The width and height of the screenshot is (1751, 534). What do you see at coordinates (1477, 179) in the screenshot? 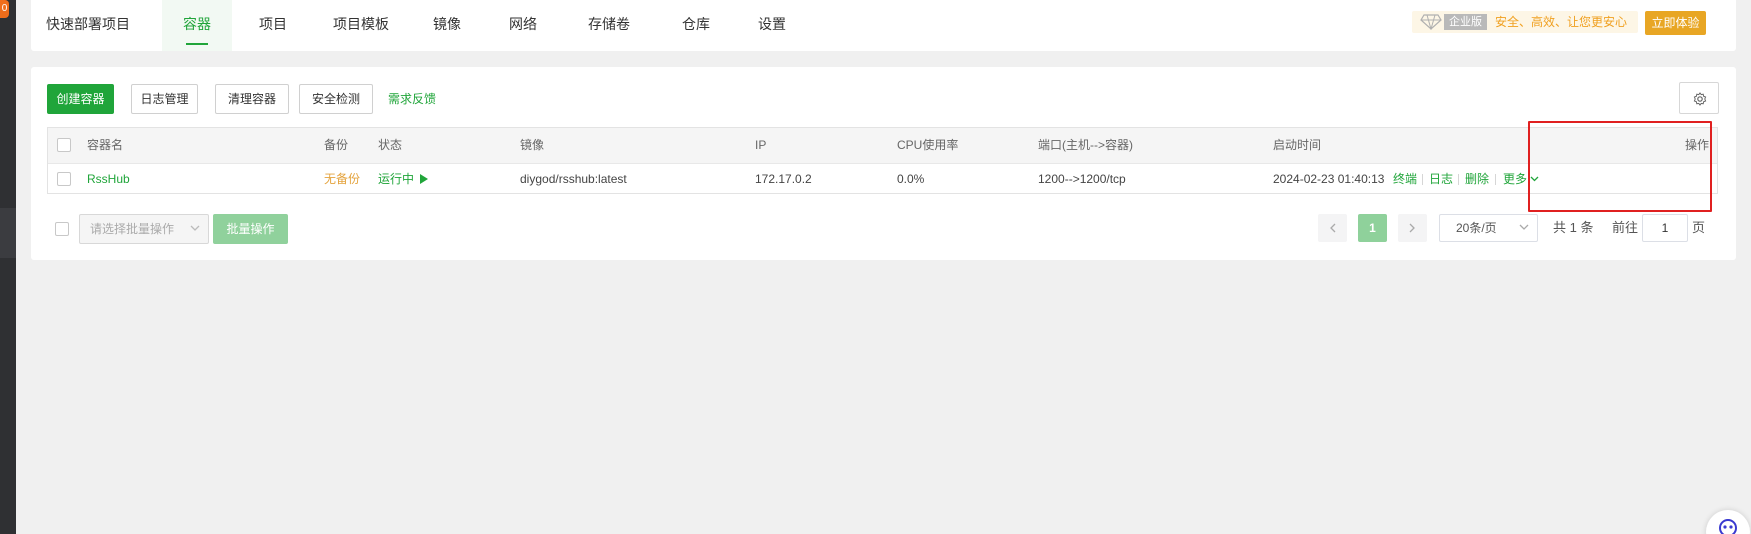
I see `delete-link: 删除` at bounding box center [1477, 179].